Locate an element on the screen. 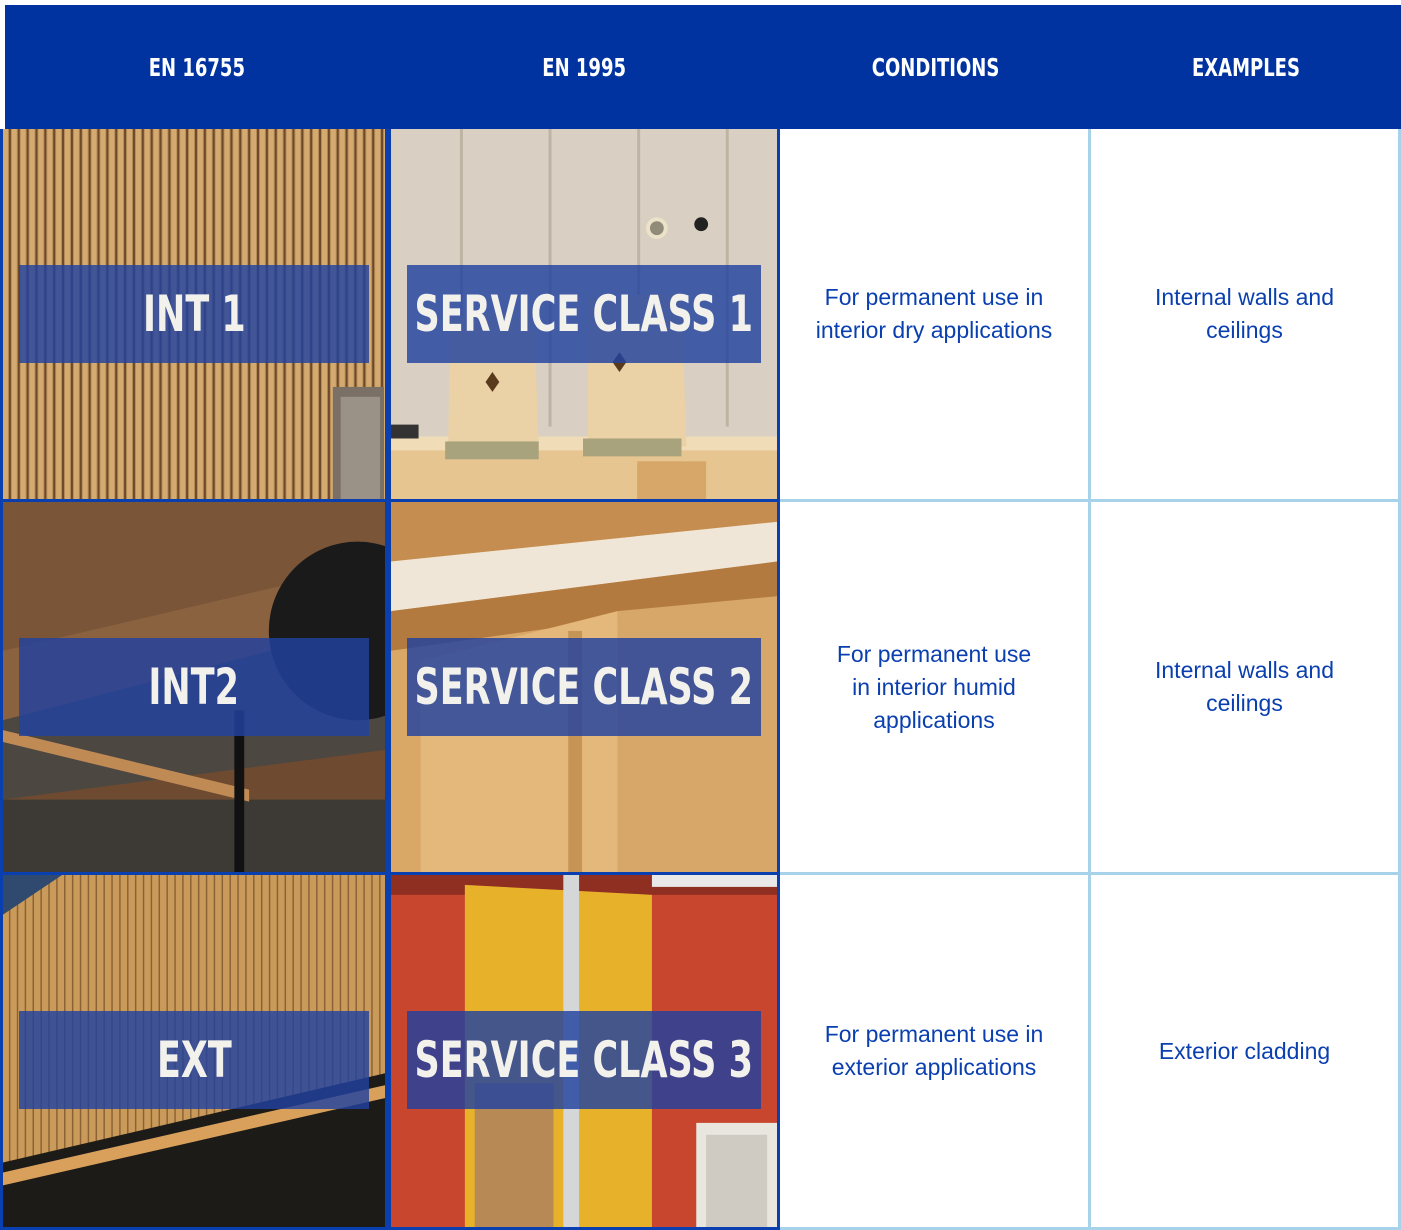 The height and width of the screenshot is (1230, 1401). int1-label: INT 1 is located at coordinates (194, 314).